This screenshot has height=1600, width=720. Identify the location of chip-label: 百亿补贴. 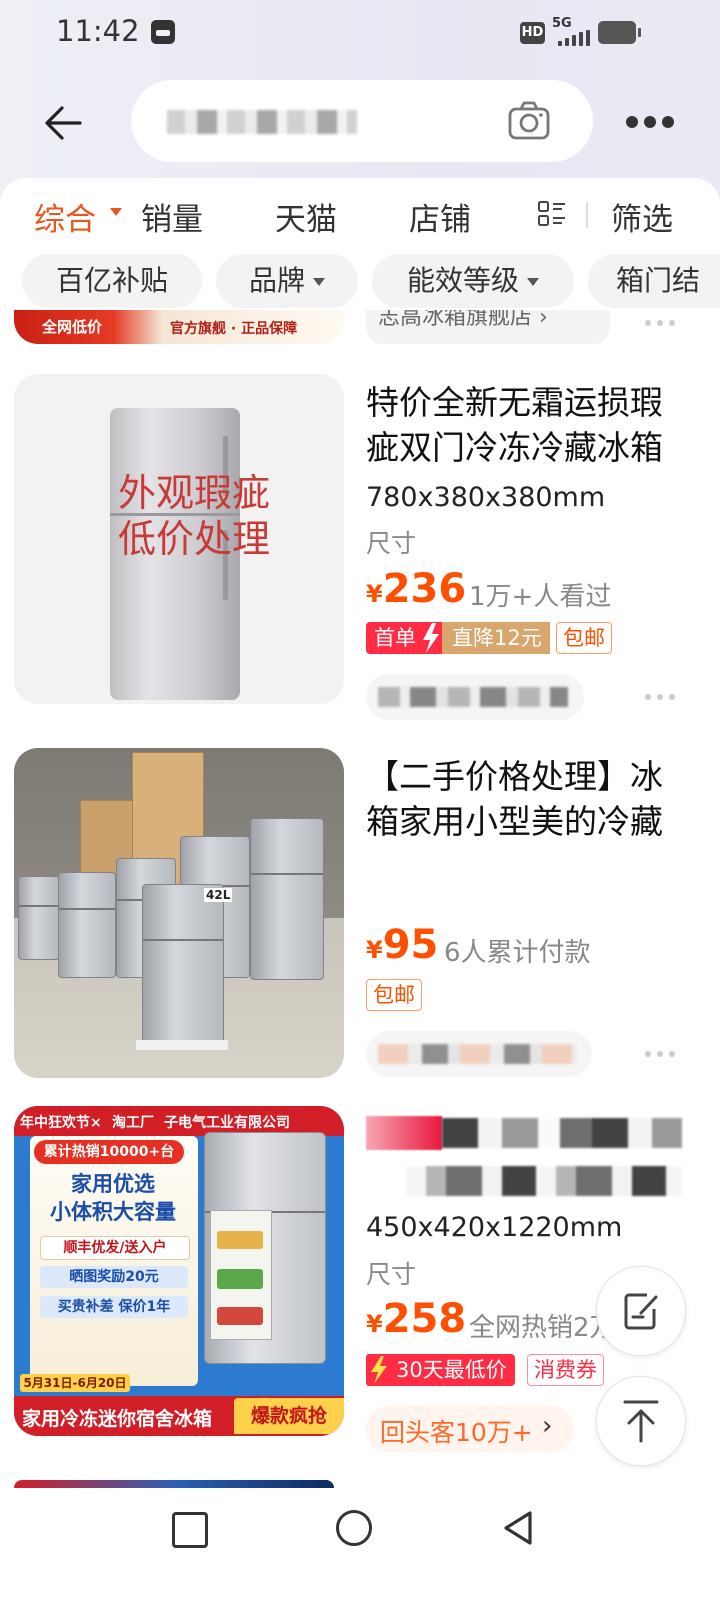
(111, 280).